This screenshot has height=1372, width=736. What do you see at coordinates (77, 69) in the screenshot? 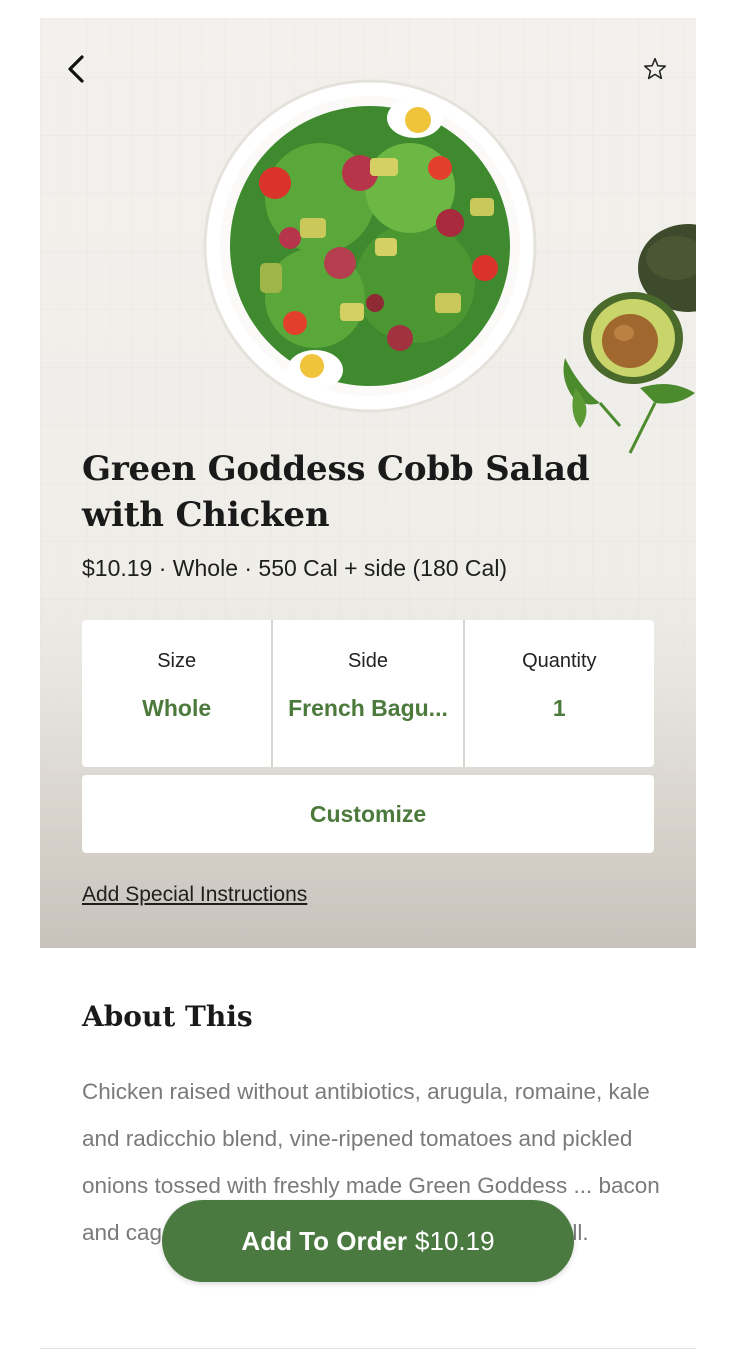
I see `chevron-left-icon` at bounding box center [77, 69].